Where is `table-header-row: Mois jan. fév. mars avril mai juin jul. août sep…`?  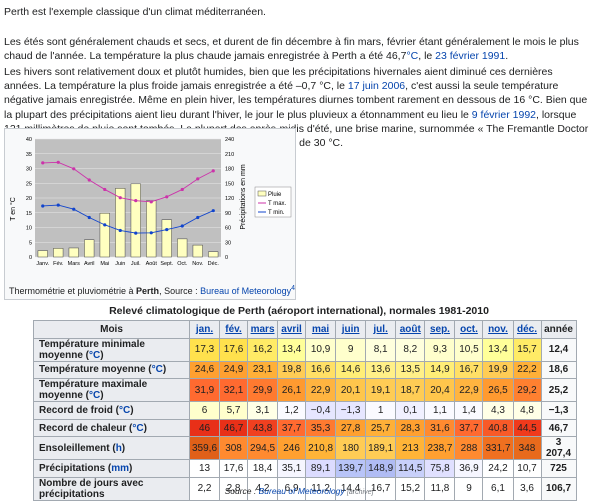
table-header-row: Mois jan. fév. mars avril mai juin jul. août sep… is located at coordinates (305, 329).